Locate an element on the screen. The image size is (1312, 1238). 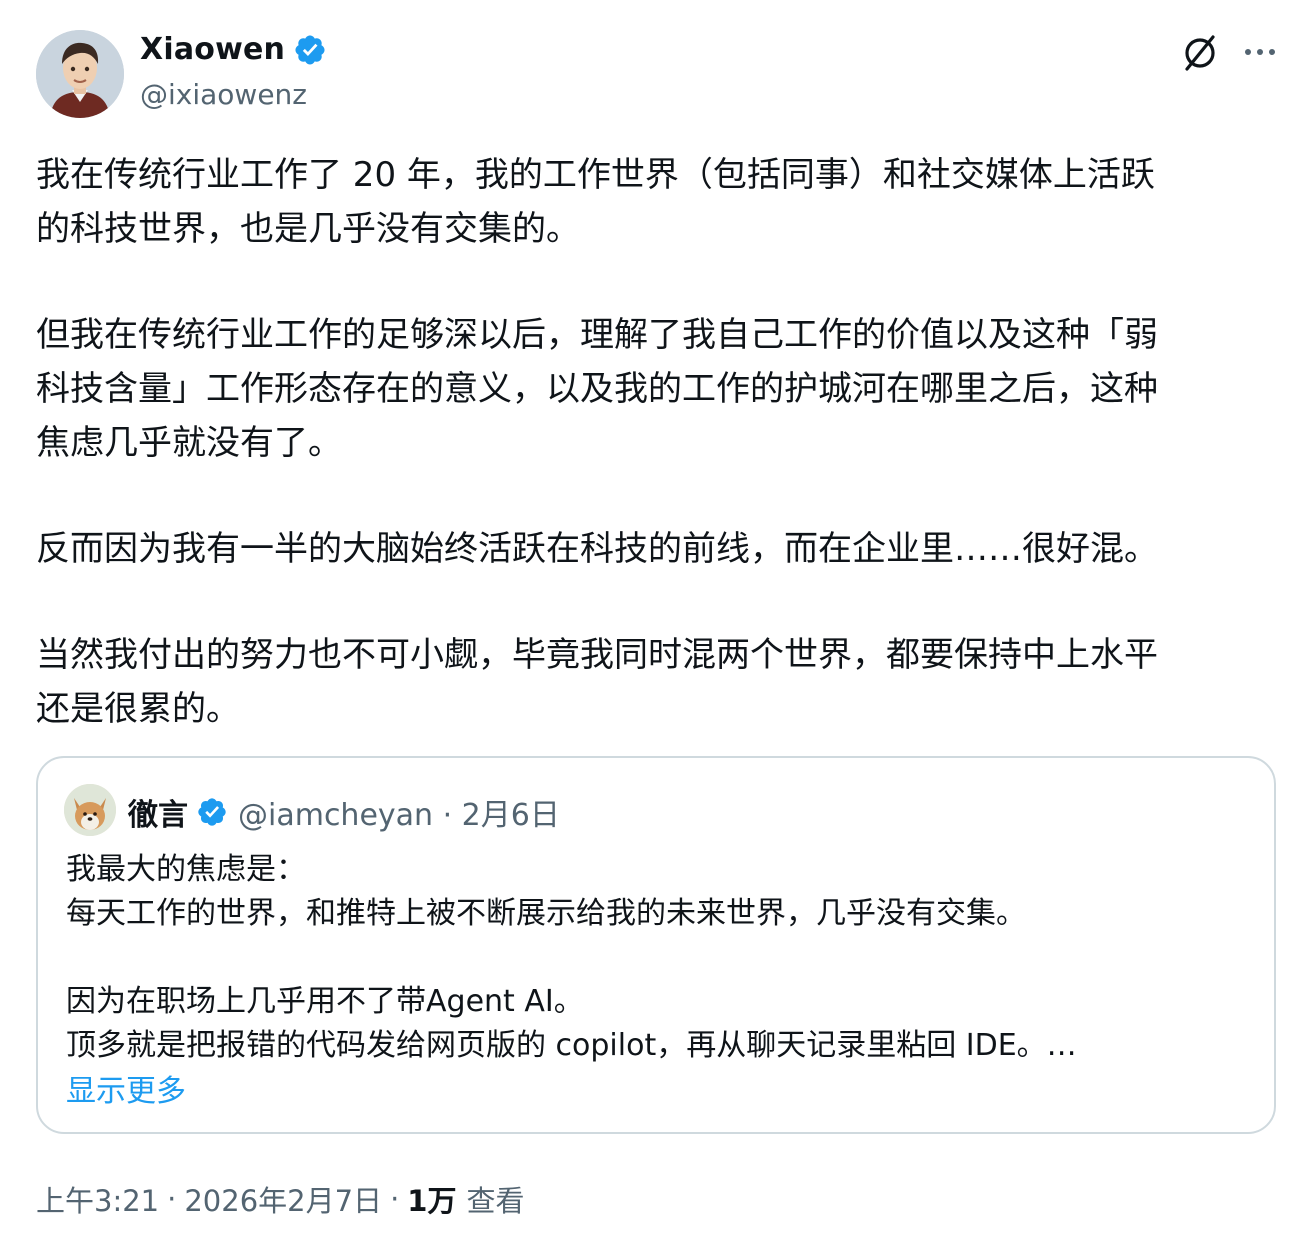
grok-button is located at coordinates (1200, 52).